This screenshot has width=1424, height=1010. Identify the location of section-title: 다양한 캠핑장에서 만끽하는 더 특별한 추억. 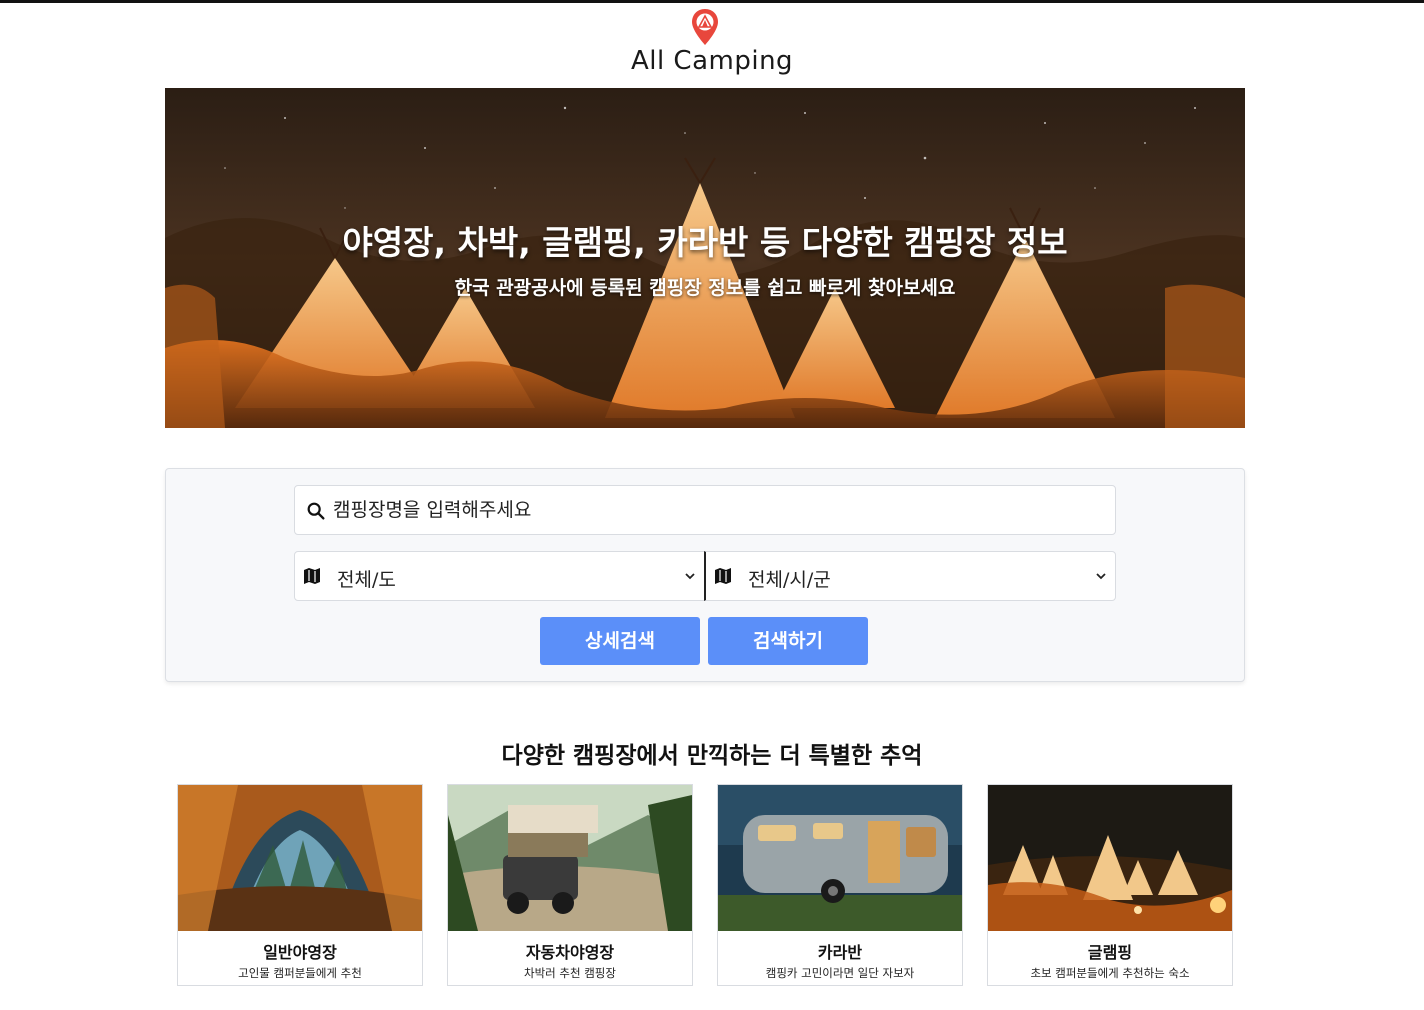
(712, 756).